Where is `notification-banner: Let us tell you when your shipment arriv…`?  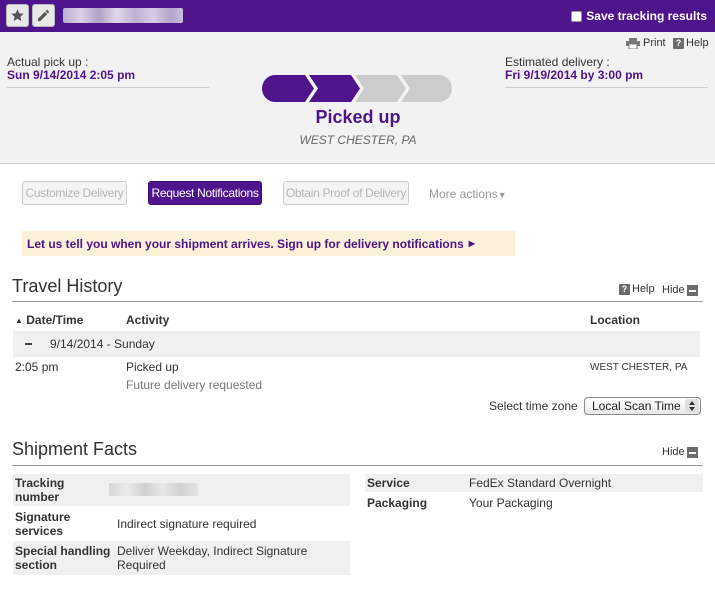 notification-banner: Let us tell you when your shipment arriv… is located at coordinates (268, 243).